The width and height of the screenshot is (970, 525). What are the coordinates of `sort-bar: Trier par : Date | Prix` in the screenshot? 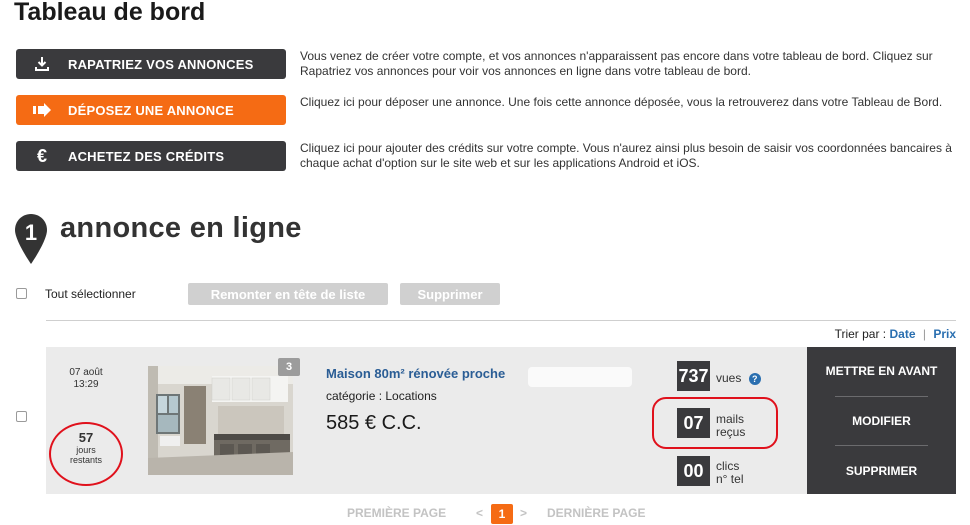 It's located at (895, 334).